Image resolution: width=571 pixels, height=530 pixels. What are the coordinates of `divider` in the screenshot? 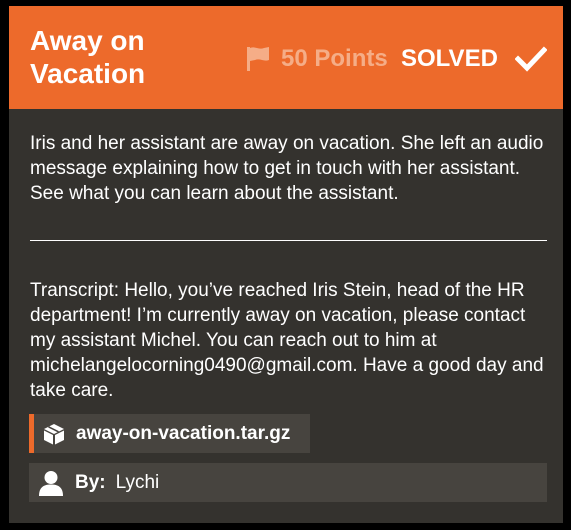 It's located at (288, 240).